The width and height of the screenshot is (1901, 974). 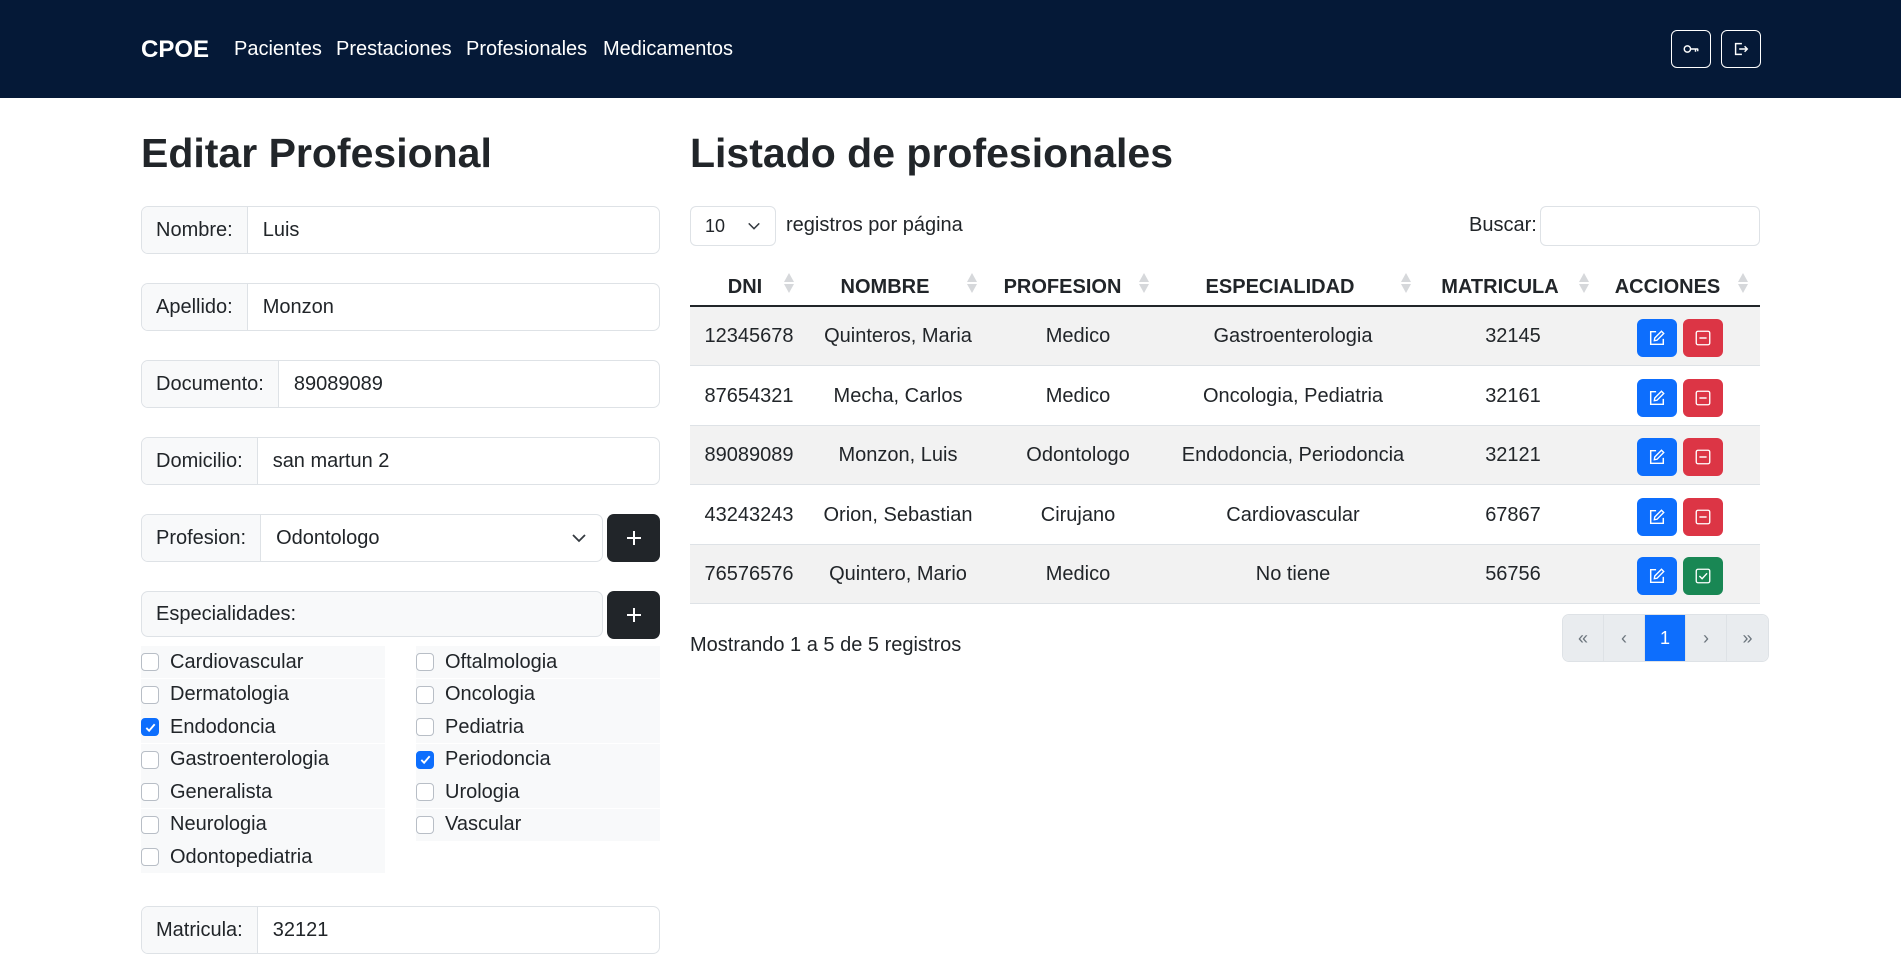 I want to click on especialidad-item: Urologia, so click(x=538, y=792).